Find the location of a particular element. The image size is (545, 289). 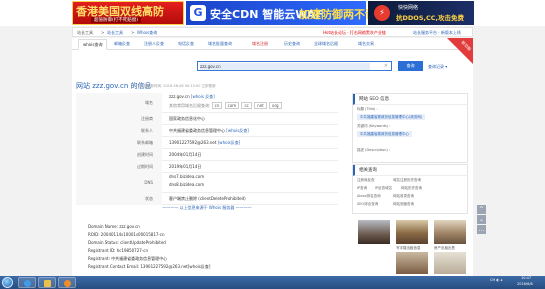

query-history-link: 查询记录 ▾ is located at coordinates (437, 67).